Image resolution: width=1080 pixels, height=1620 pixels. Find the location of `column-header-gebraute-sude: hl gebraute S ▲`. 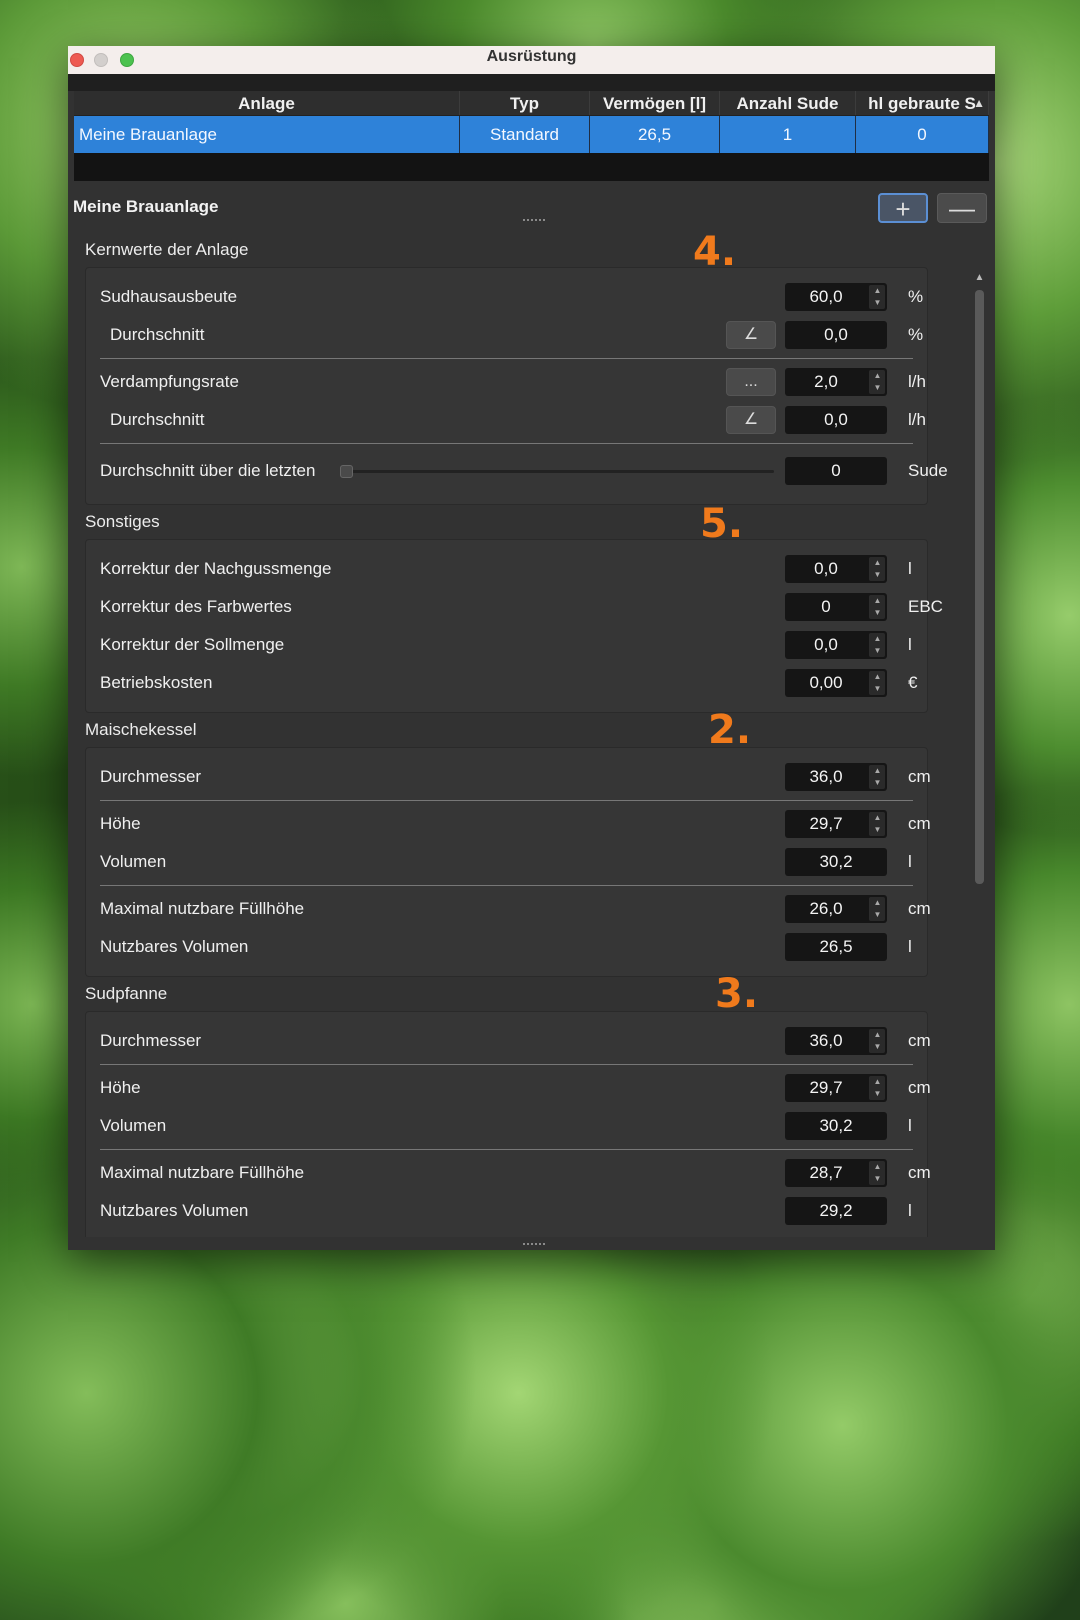

column-header-gebraute-sude: hl gebraute S ▲ is located at coordinates (922, 103).